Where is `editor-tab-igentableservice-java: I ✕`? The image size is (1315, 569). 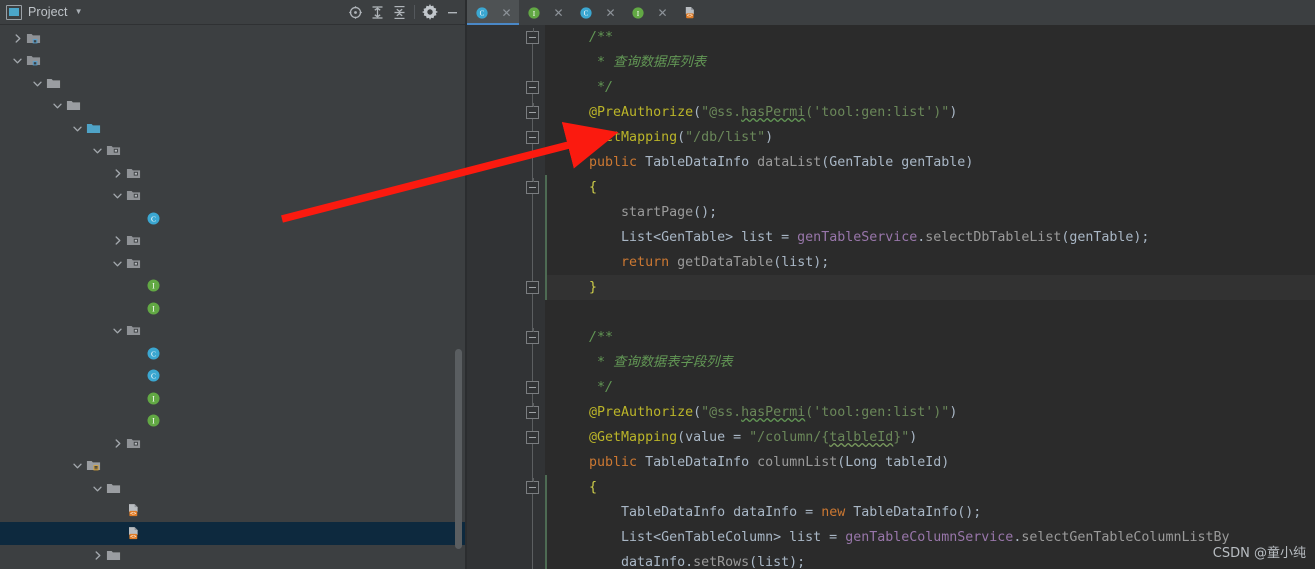 editor-tab-igentableservice-java: I ✕ is located at coordinates (545, 12).